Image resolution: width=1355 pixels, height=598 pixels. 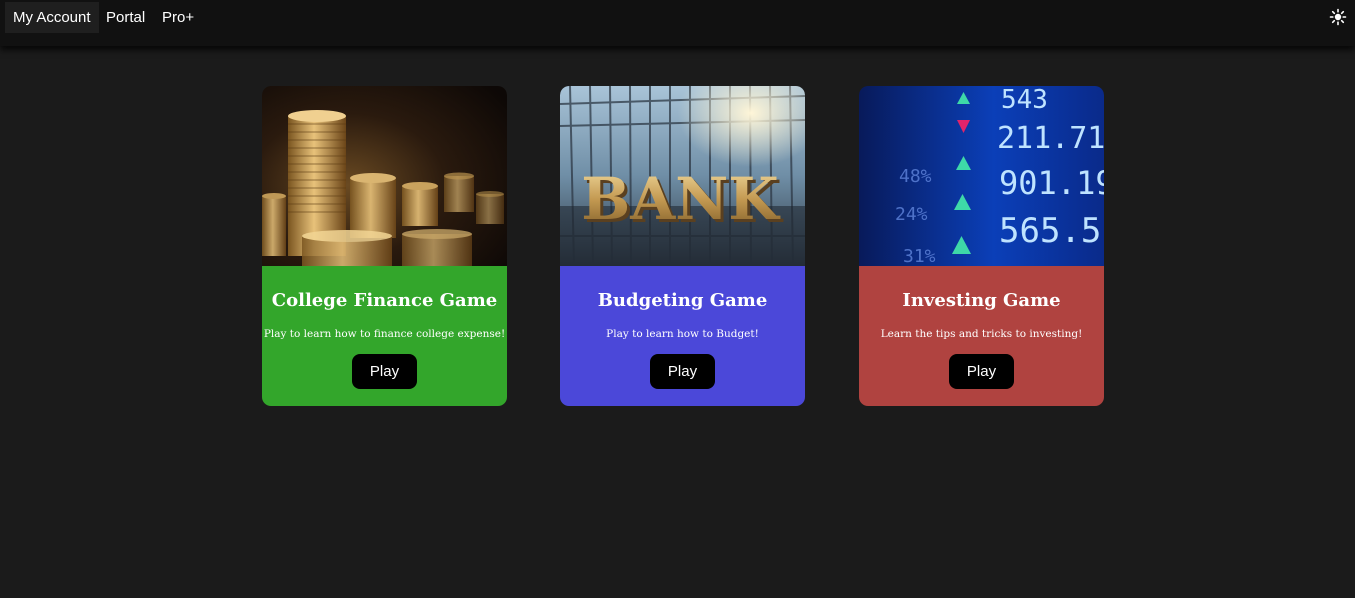 What do you see at coordinates (384, 300) in the screenshot?
I see `card-title: College Finance Game` at bounding box center [384, 300].